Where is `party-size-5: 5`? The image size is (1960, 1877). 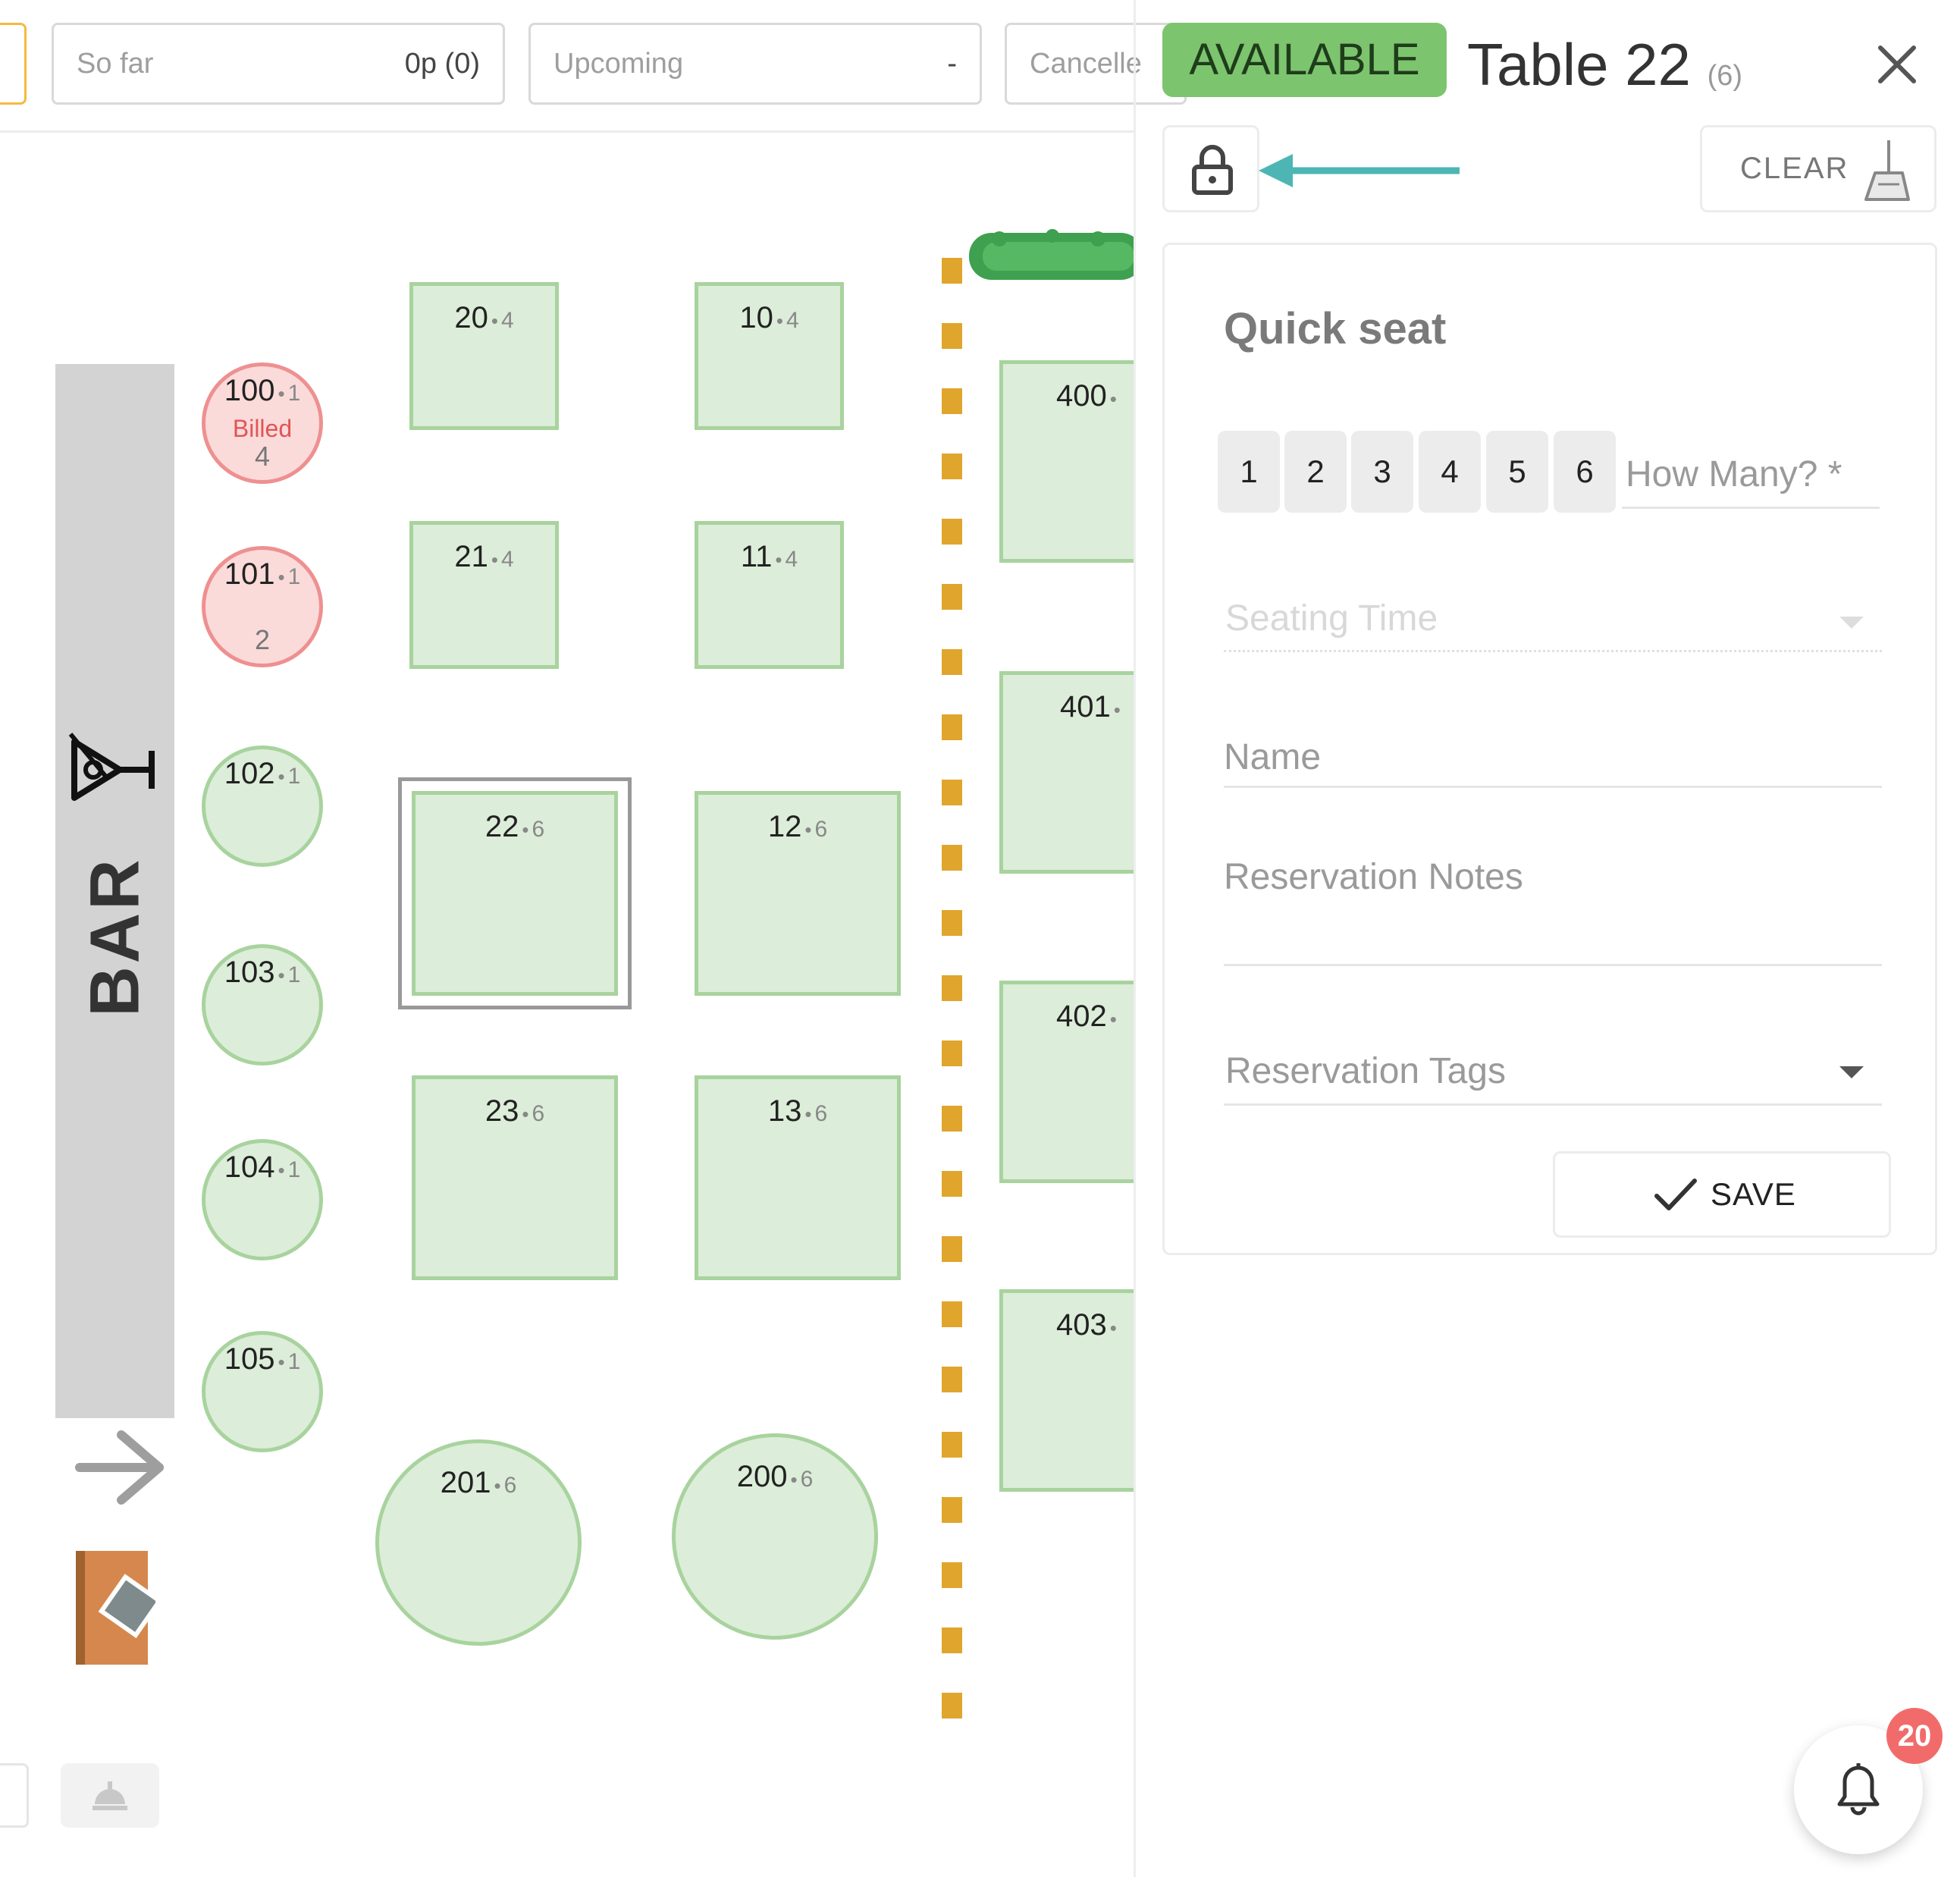
party-size-5: 5 is located at coordinates (1517, 472).